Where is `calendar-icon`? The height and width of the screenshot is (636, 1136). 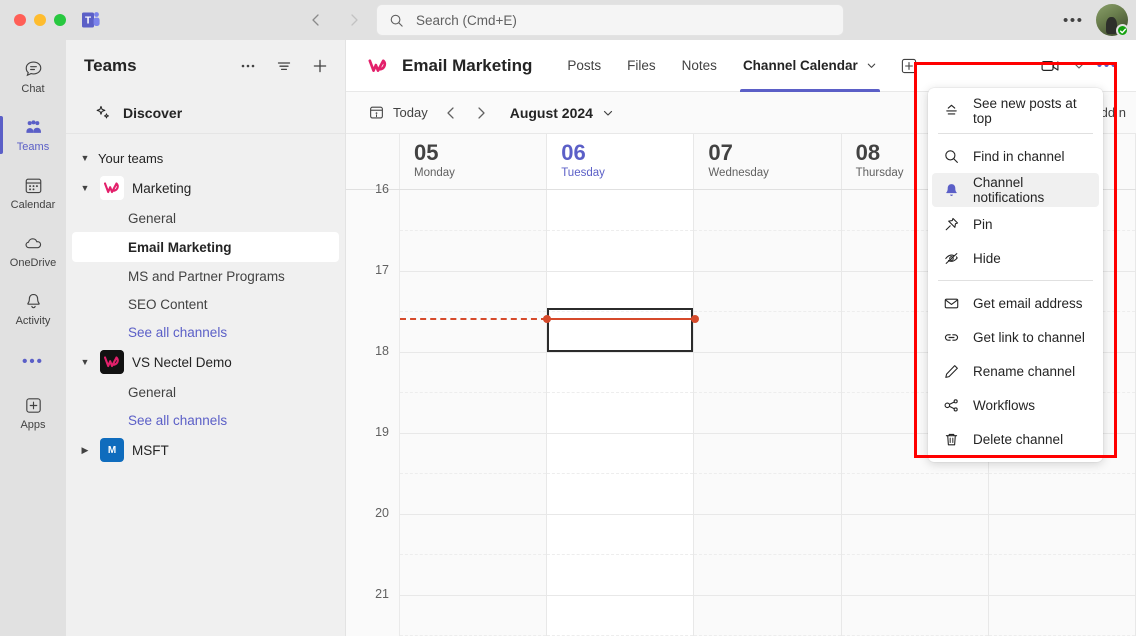
calendar-icon is located at coordinates (33, 186).